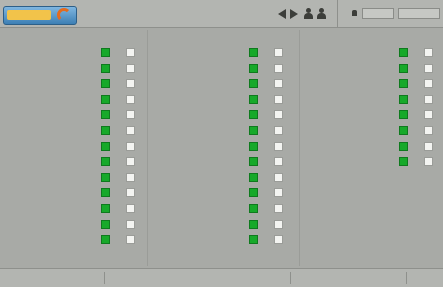 The width and height of the screenshot is (443, 287). Describe the element at coordinates (221, 14) in the screenshot. I see `app-header` at that location.